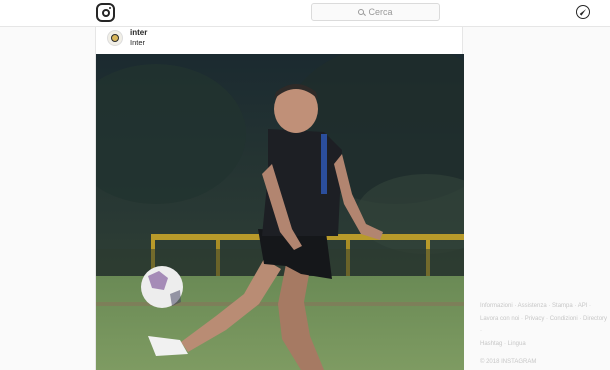 The height and width of the screenshot is (370, 610). I want to click on post-header: inter Inter, so click(280, 40).